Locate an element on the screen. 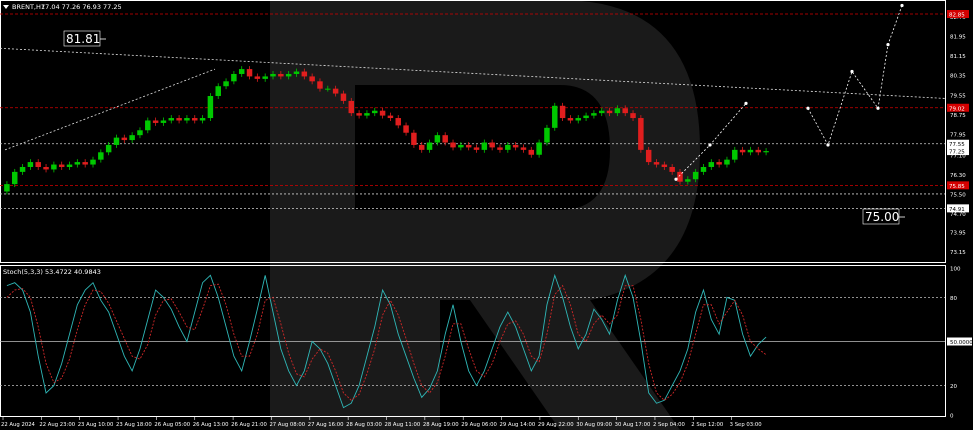 Image resolution: width=973 pixels, height=430 pixels. stoch-readout: Stoch(5,3,3) 53.4722 40.9843 is located at coordinates (52, 272).